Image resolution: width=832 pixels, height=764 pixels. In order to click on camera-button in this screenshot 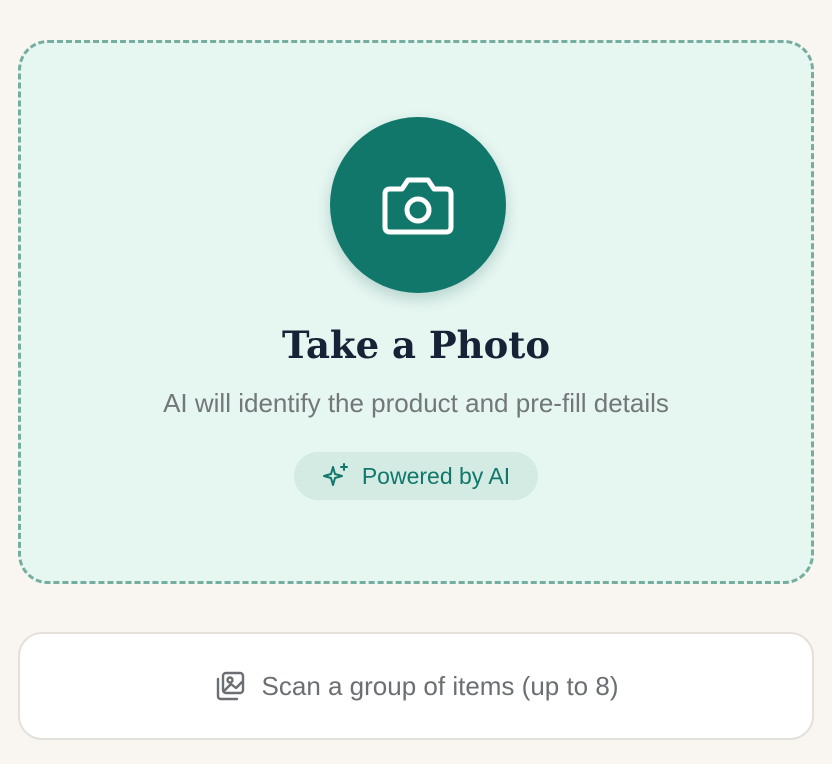, I will do `click(418, 205)`.